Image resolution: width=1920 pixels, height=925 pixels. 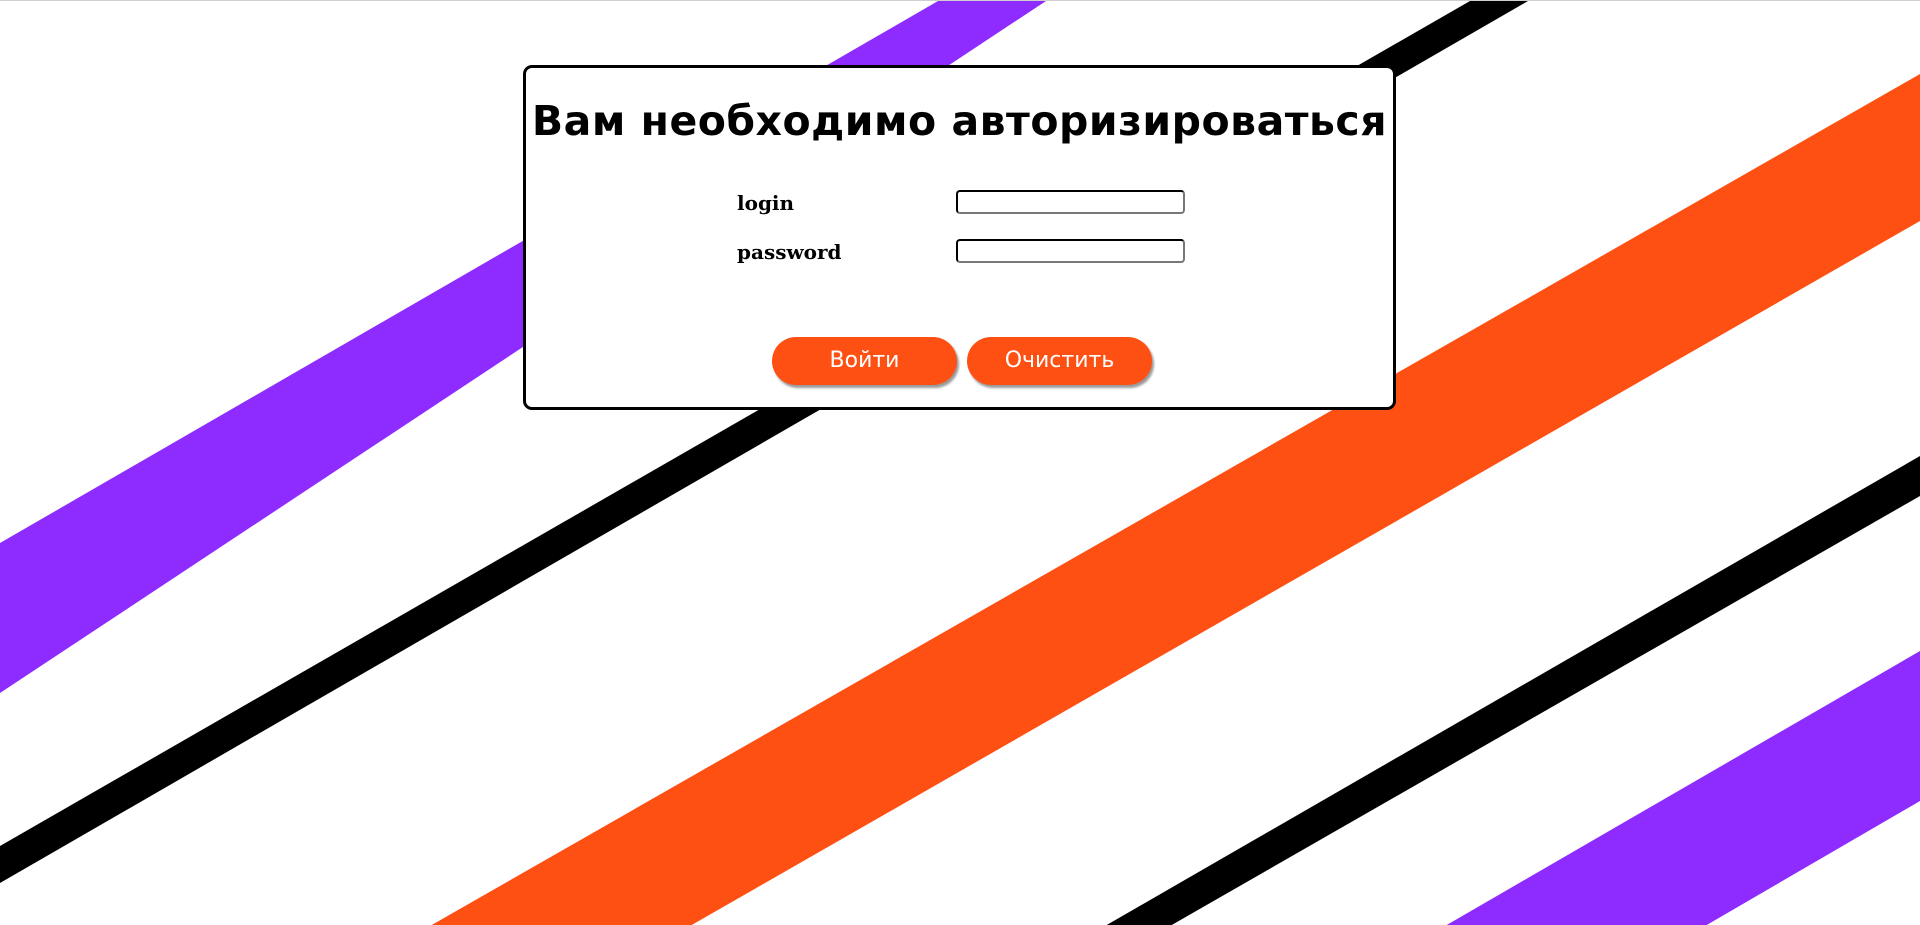 What do you see at coordinates (864, 361) in the screenshot?
I see `login-submit-button: Войти` at bounding box center [864, 361].